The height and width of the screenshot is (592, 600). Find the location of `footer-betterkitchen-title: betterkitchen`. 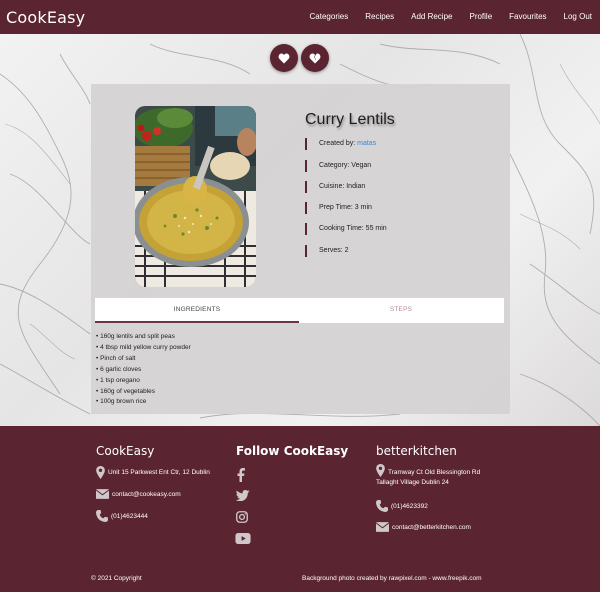

footer-betterkitchen-title: betterkitchen is located at coordinates (416, 451).